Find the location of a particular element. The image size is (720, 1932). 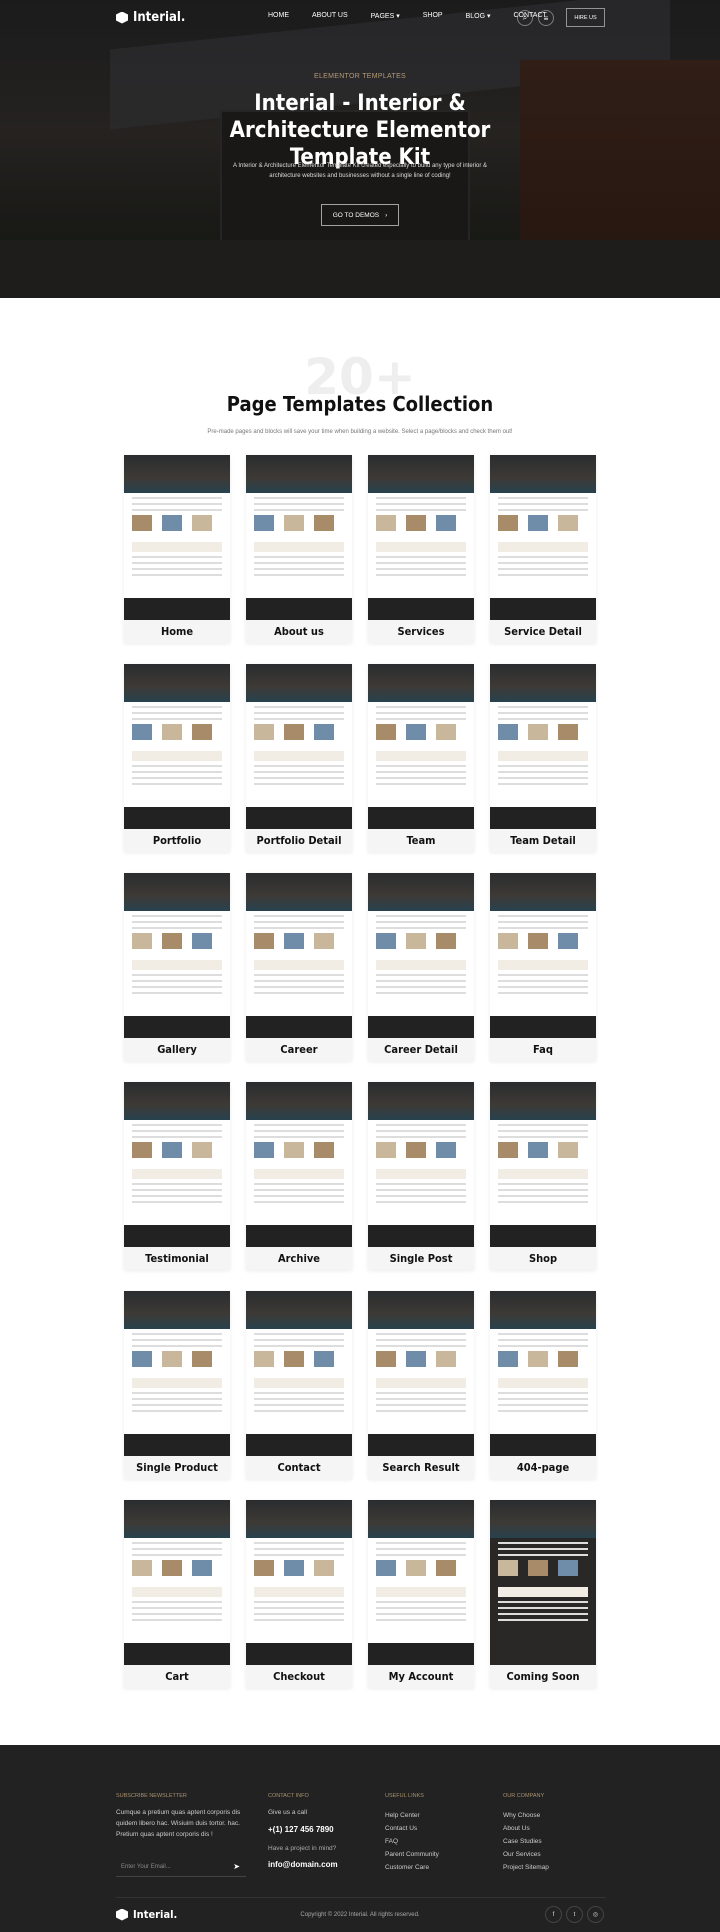

template-card-coming-soon: Coming Soon is located at coordinates (543, 1594).